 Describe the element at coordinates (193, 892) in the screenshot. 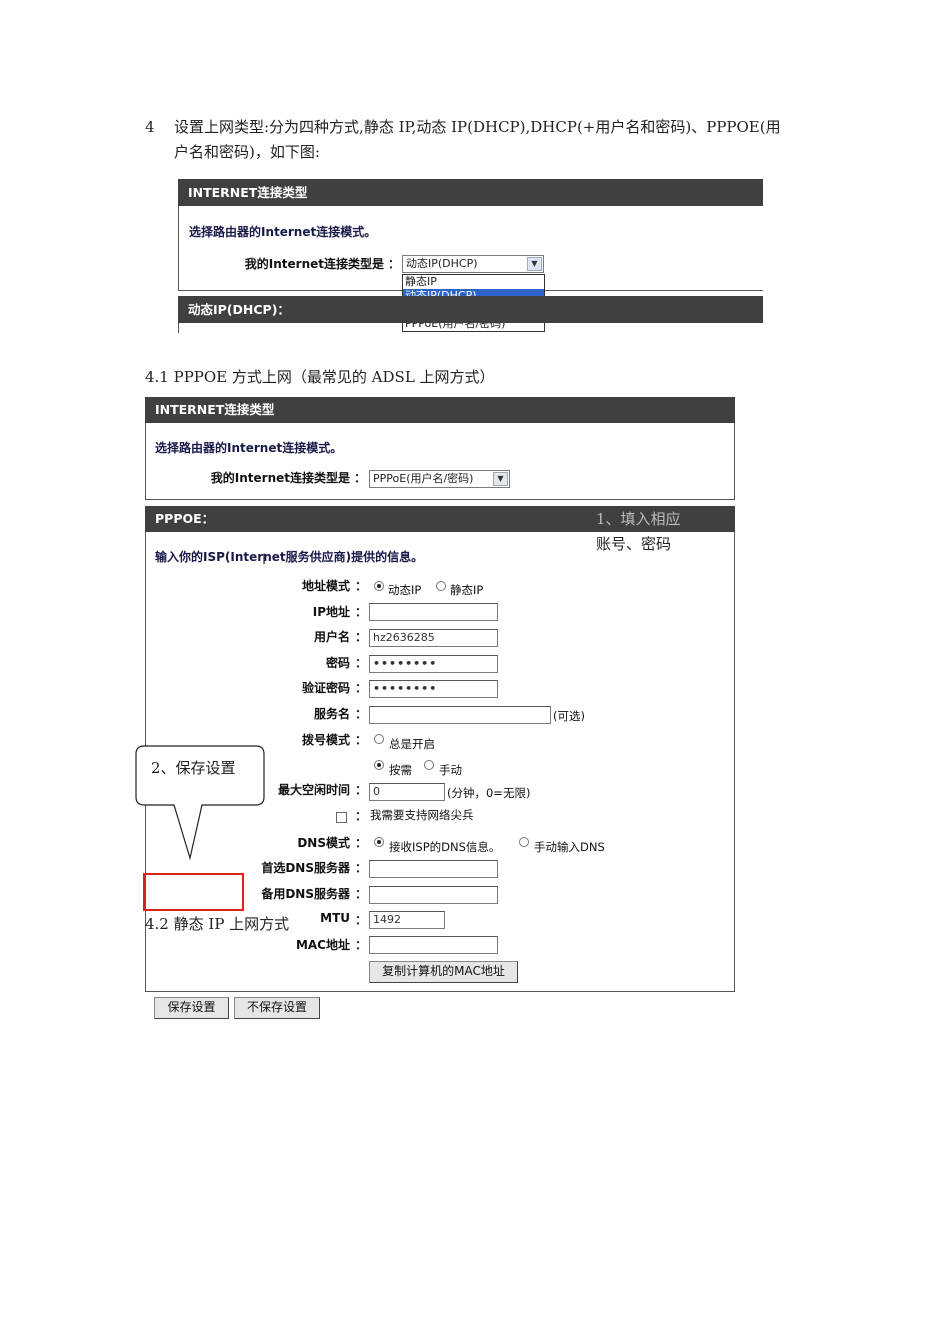

I see `highlight-rectangle` at that location.